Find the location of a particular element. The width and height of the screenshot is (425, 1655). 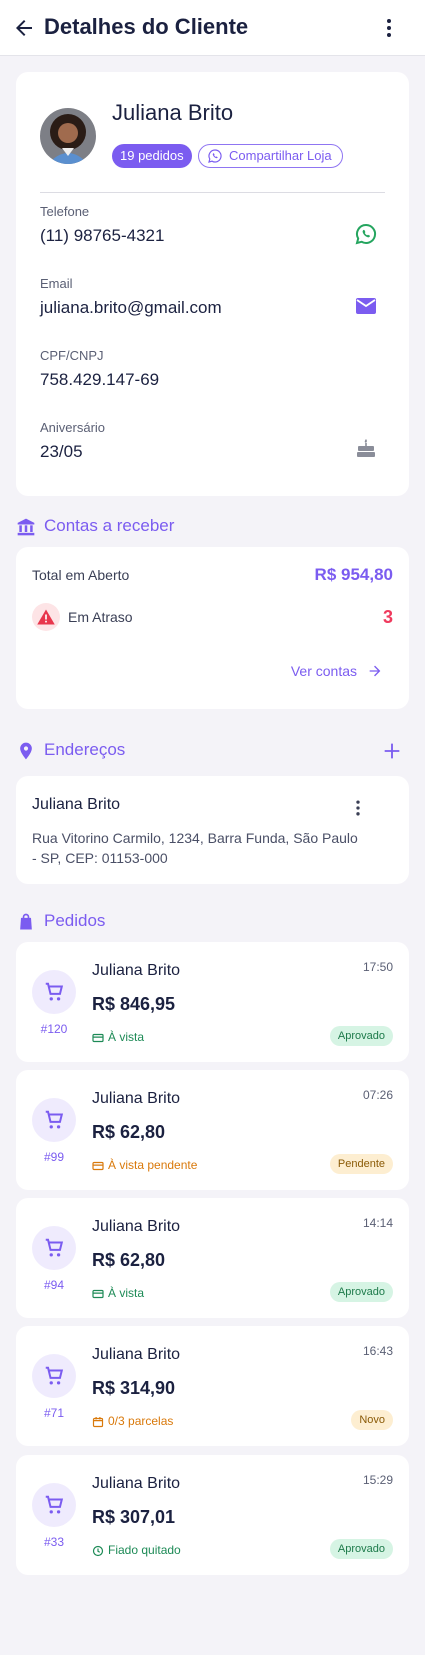

status-badge: Pendente is located at coordinates (361, 1164).